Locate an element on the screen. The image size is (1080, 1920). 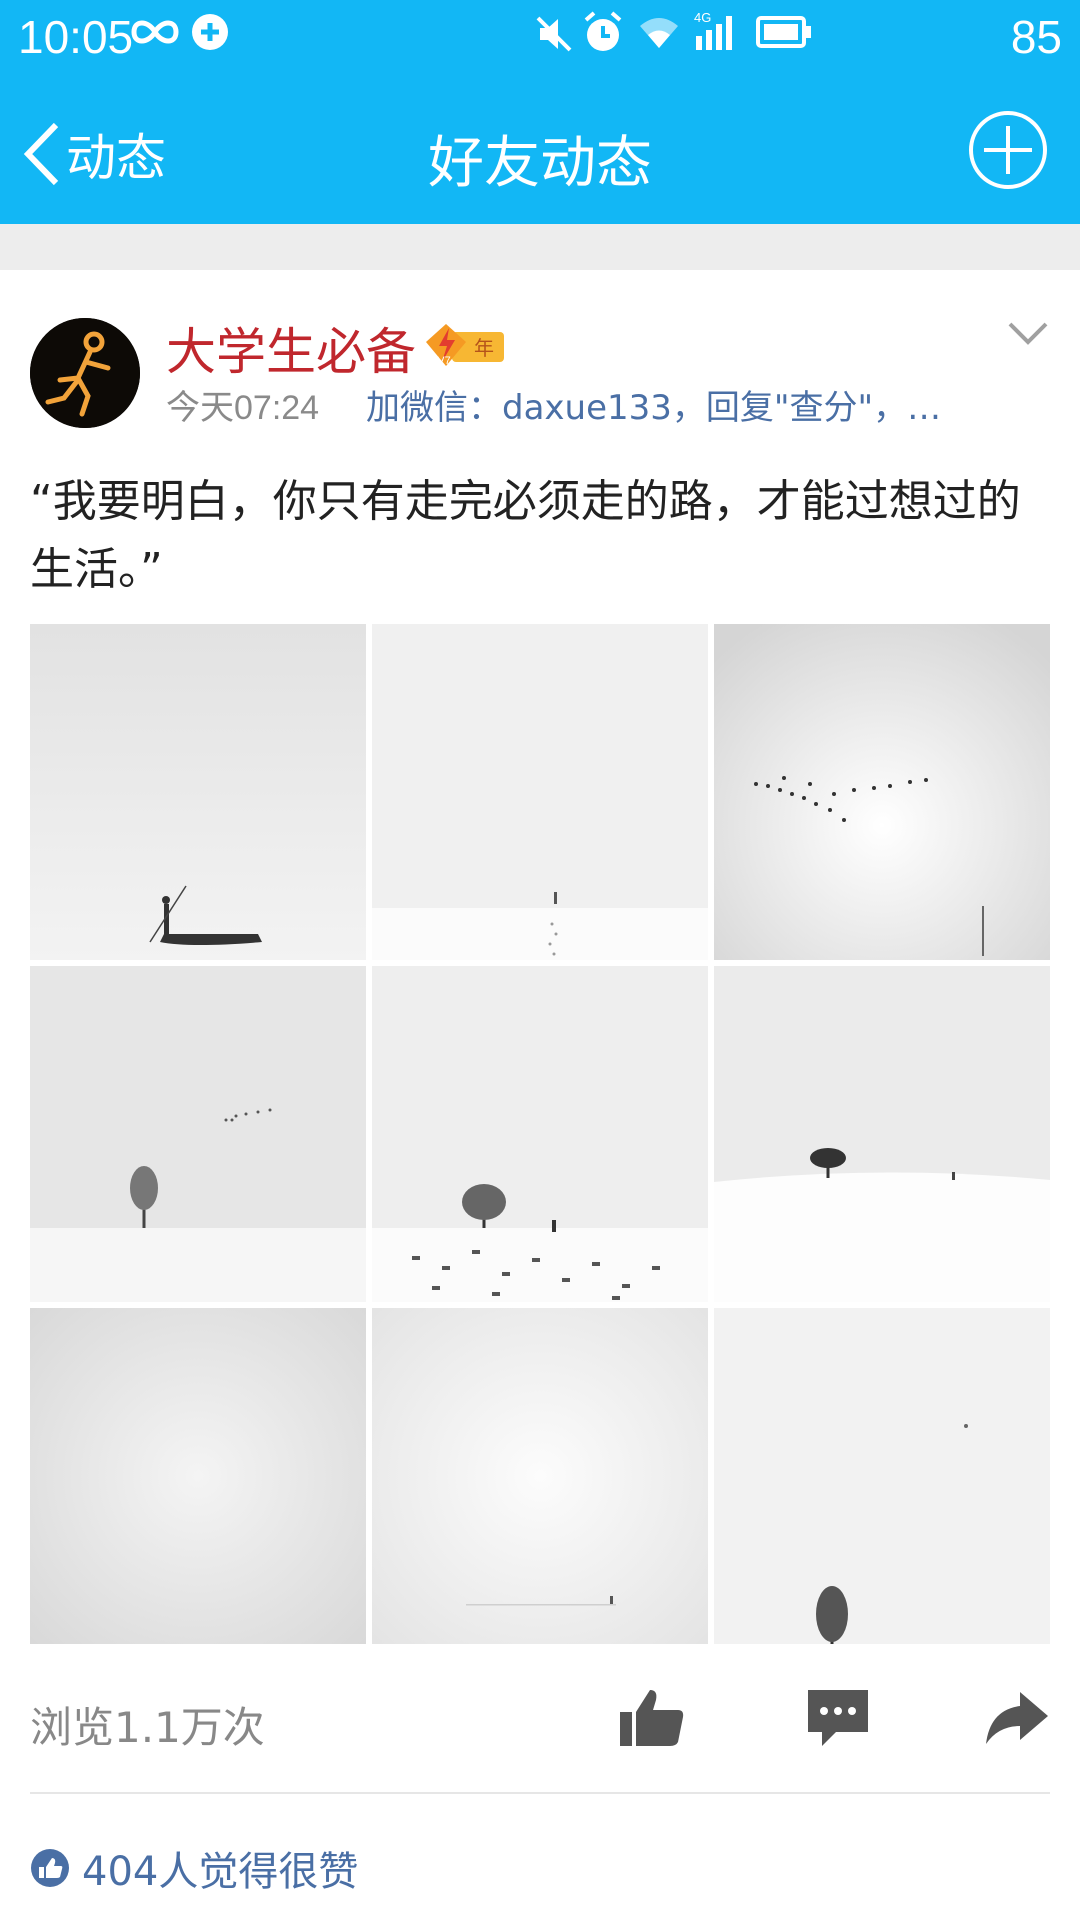
snow-boat-image is located at coordinates (198, 792).